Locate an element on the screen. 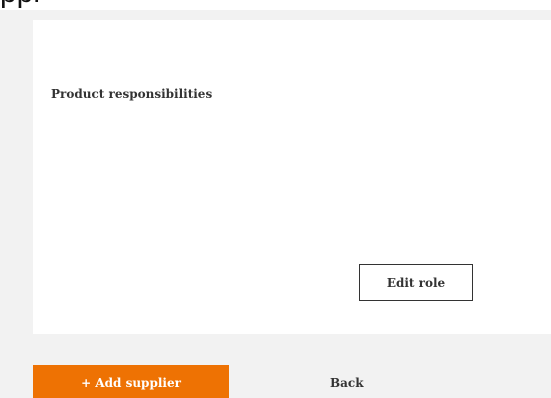  page-heading-clipped: ppl is located at coordinates (20, 6).